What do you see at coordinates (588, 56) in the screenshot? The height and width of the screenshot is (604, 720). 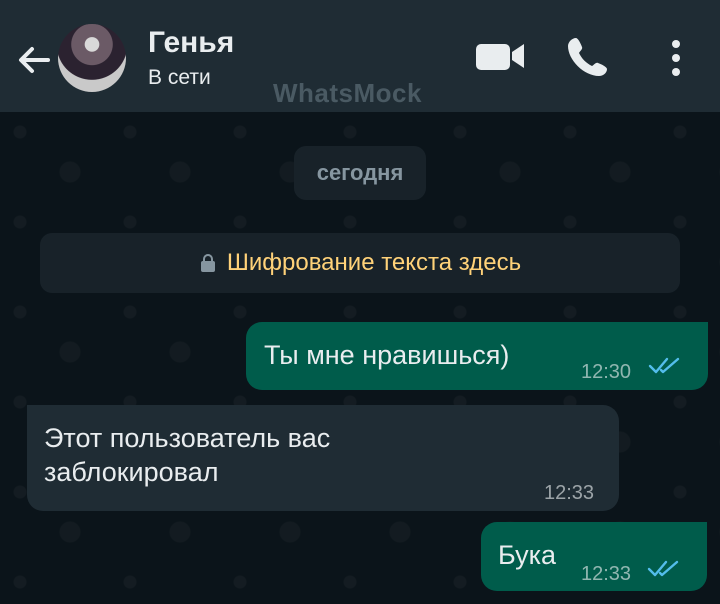 I see `phone-icon` at bounding box center [588, 56].